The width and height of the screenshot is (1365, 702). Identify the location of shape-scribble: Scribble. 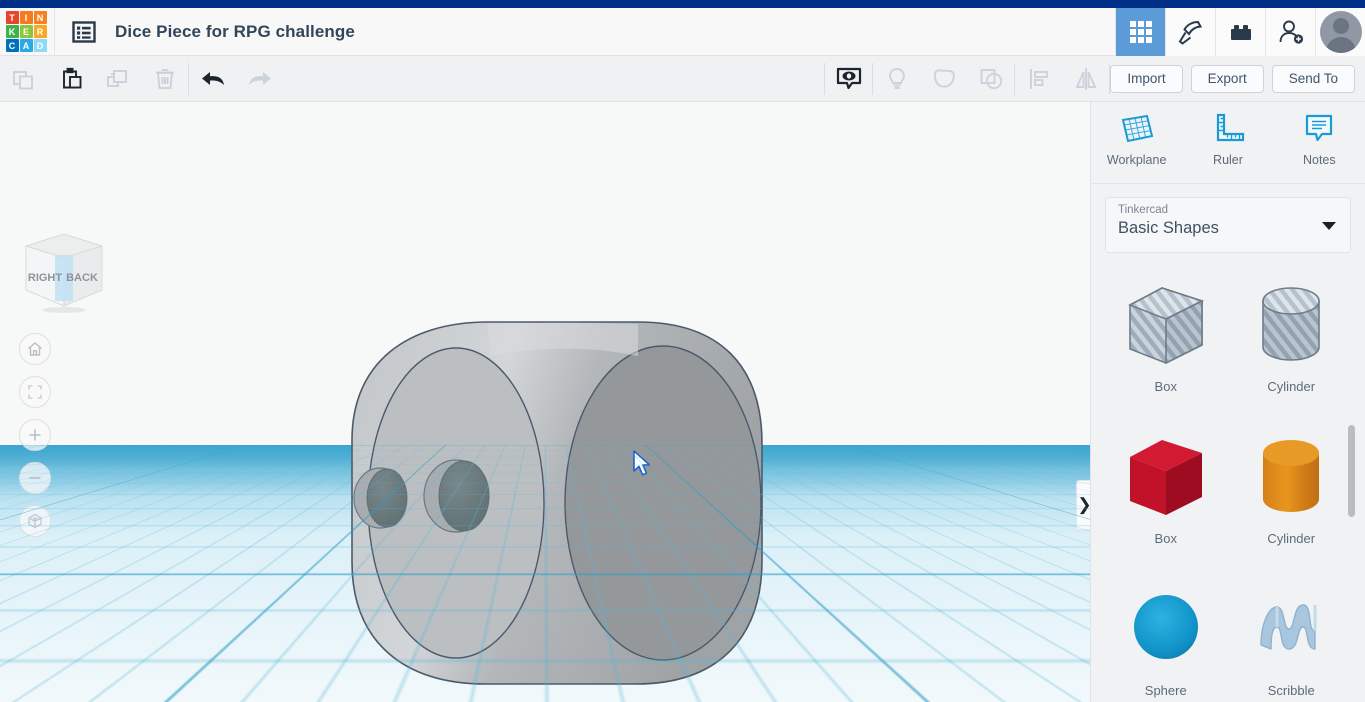
(1292, 635).